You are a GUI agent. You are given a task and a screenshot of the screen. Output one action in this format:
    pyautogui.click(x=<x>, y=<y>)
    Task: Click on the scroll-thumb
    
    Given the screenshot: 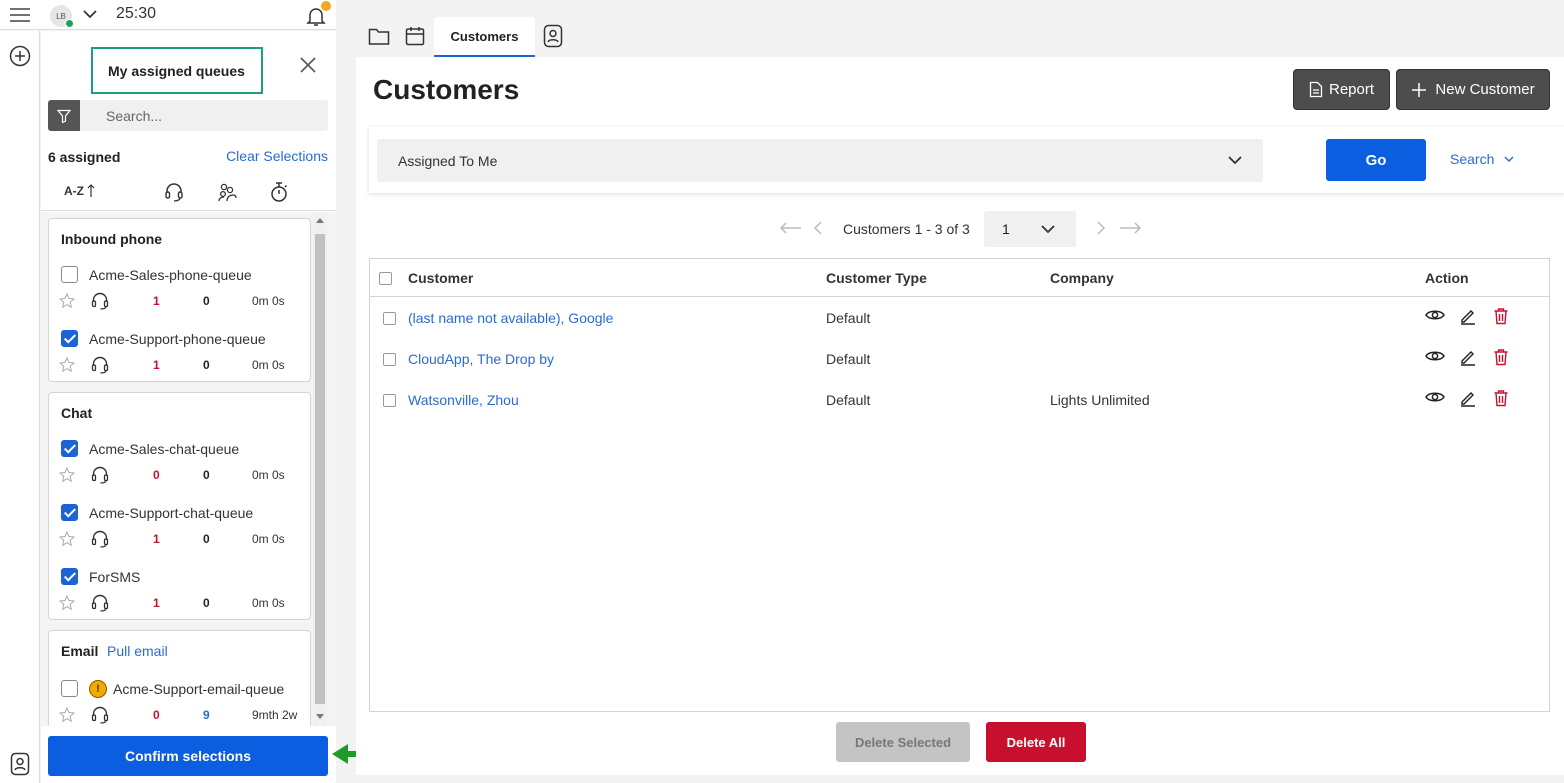 What is the action you would take?
    pyautogui.click(x=320, y=469)
    